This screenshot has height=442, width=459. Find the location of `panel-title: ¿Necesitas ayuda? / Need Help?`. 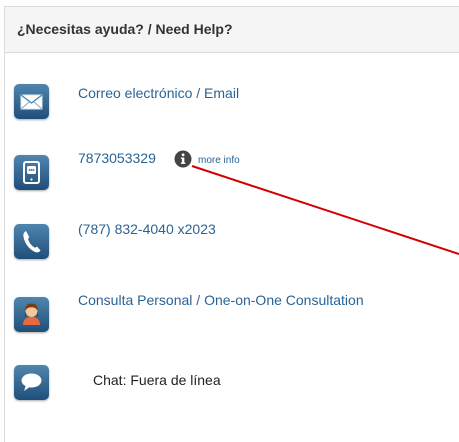

panel-title: ¿Necesitas ayuda? / Need Help? is located at coordinates (232, 30).